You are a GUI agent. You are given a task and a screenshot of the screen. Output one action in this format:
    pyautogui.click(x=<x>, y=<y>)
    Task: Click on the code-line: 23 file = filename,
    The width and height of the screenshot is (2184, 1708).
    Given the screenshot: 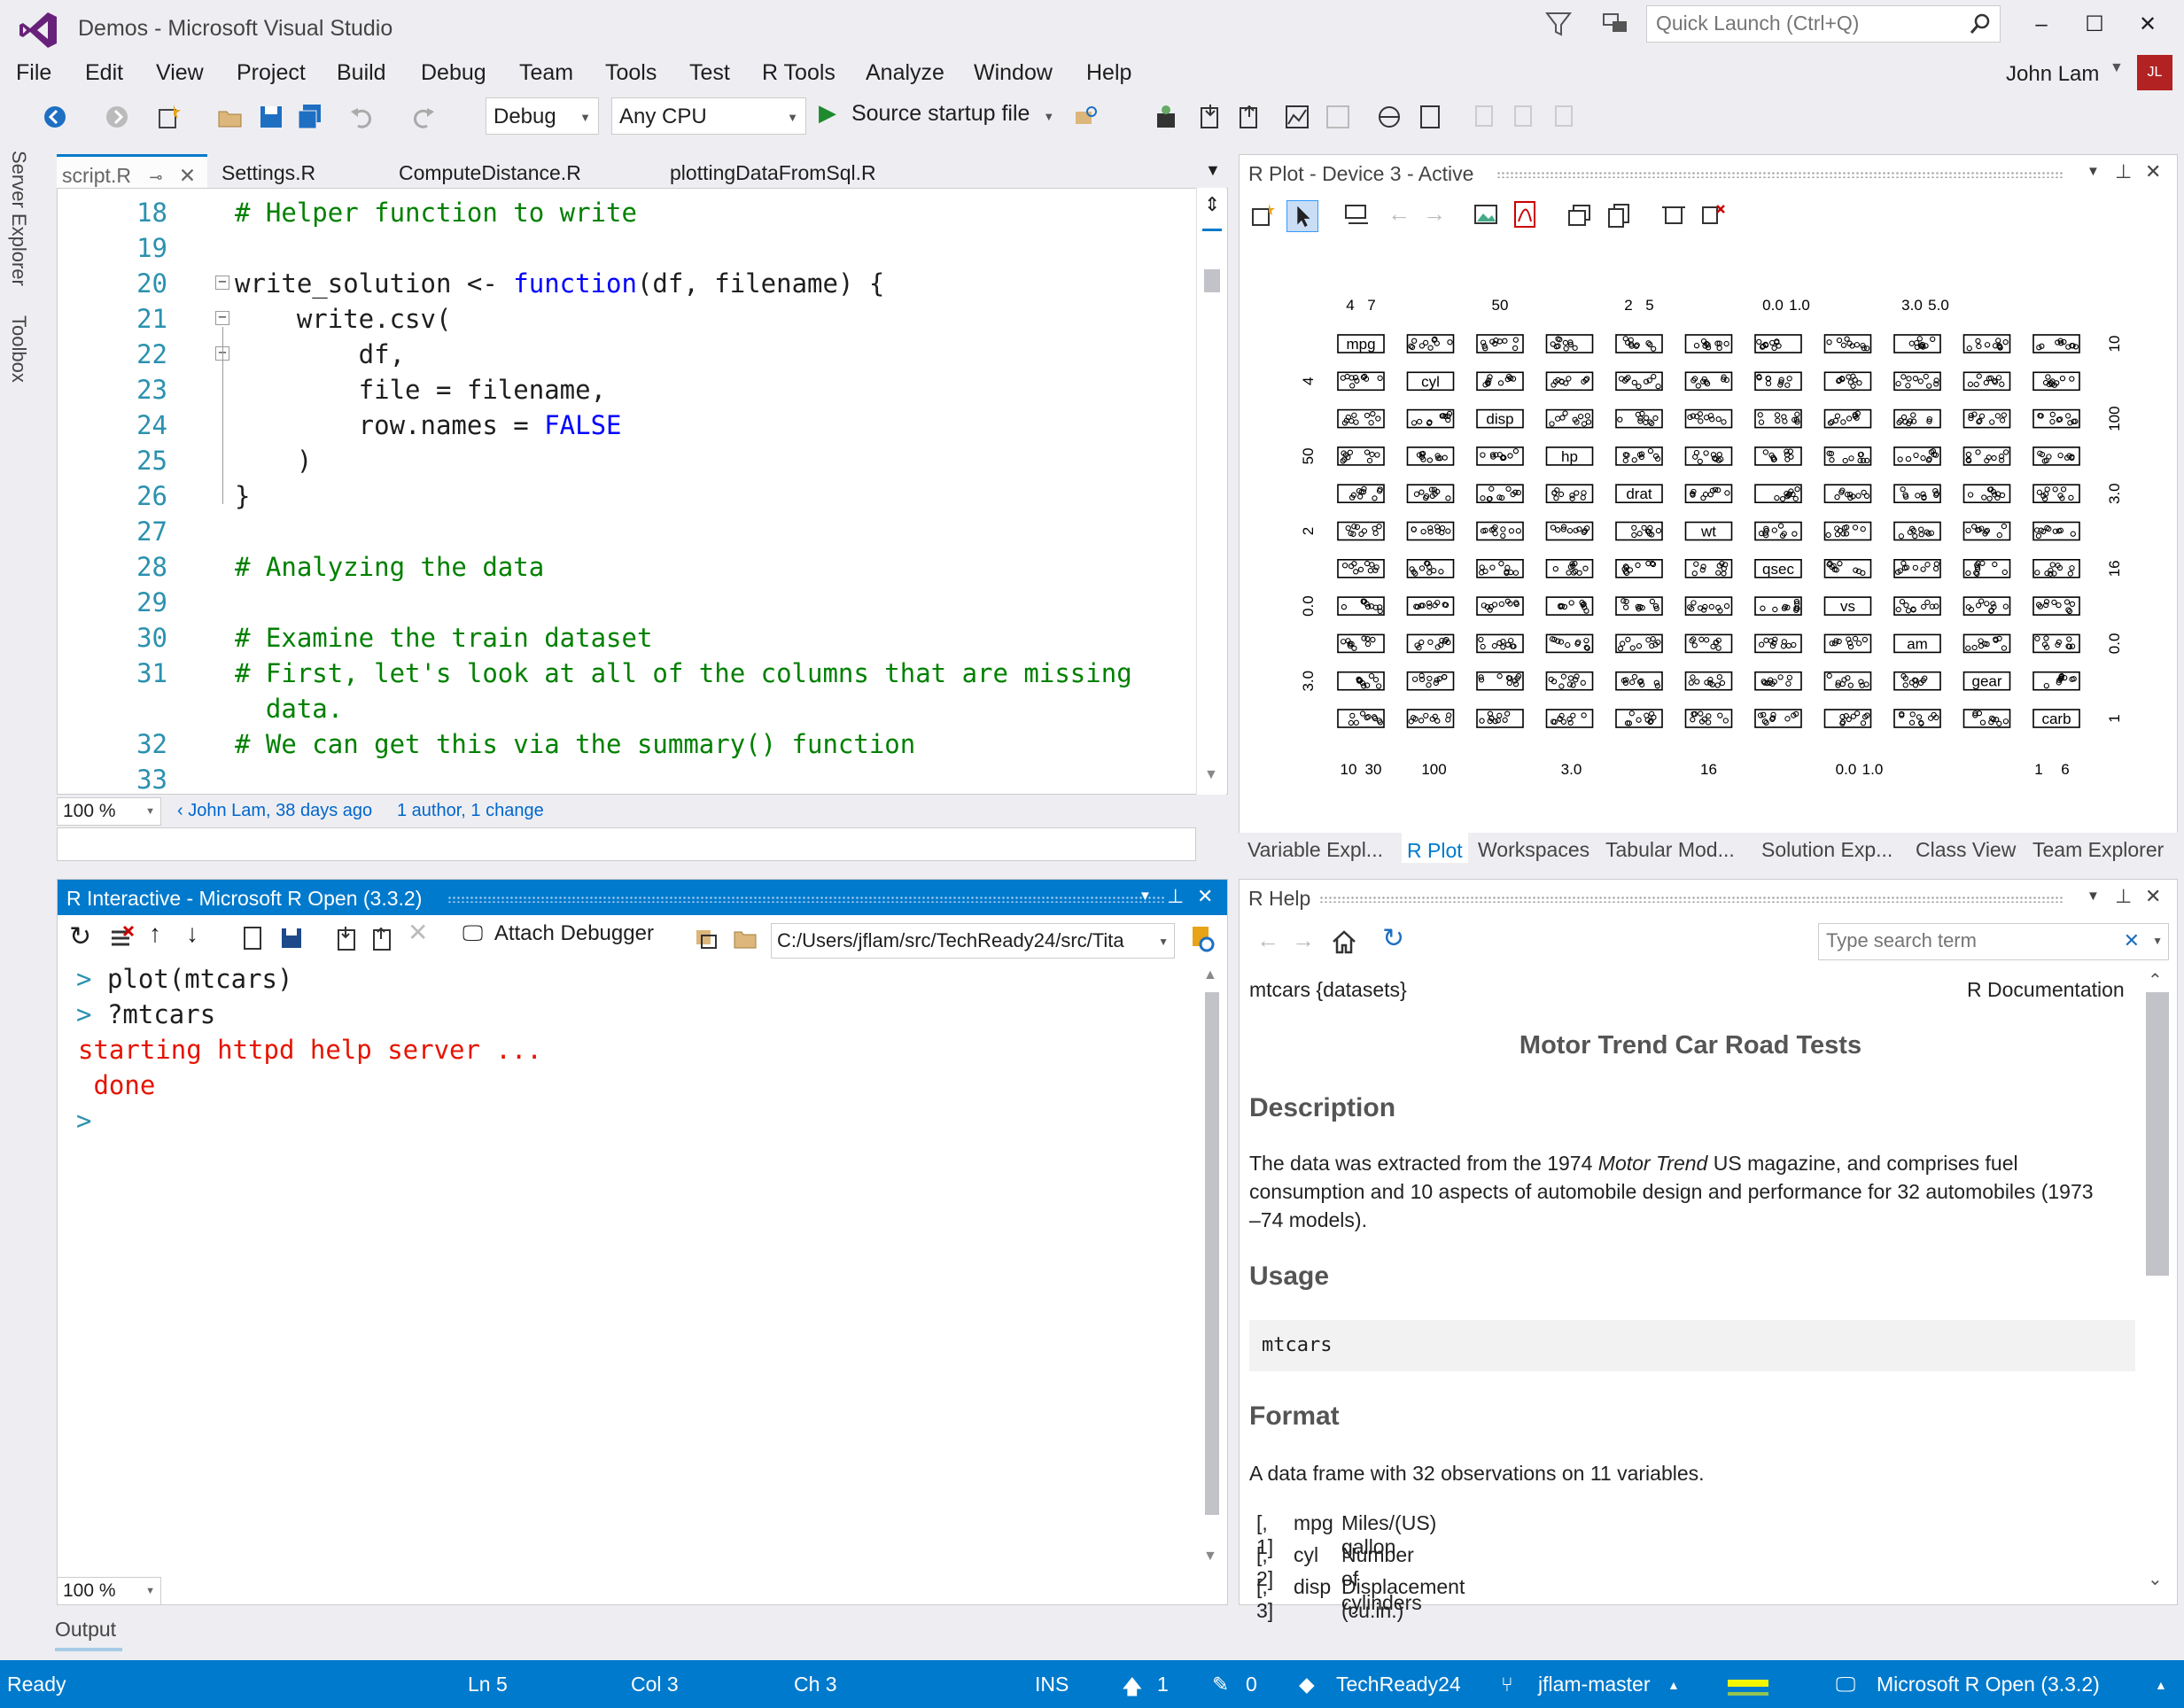 What is the action you would take?
    pyautogui.click(x=620, y=392)
    